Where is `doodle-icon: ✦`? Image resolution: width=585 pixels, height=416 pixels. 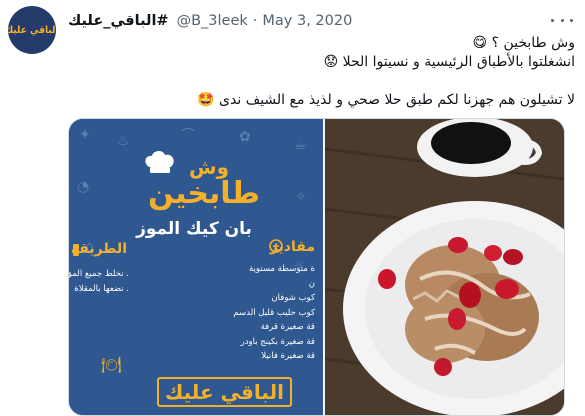 doodle-icon: ✦ is located at coordinates (85, 135).